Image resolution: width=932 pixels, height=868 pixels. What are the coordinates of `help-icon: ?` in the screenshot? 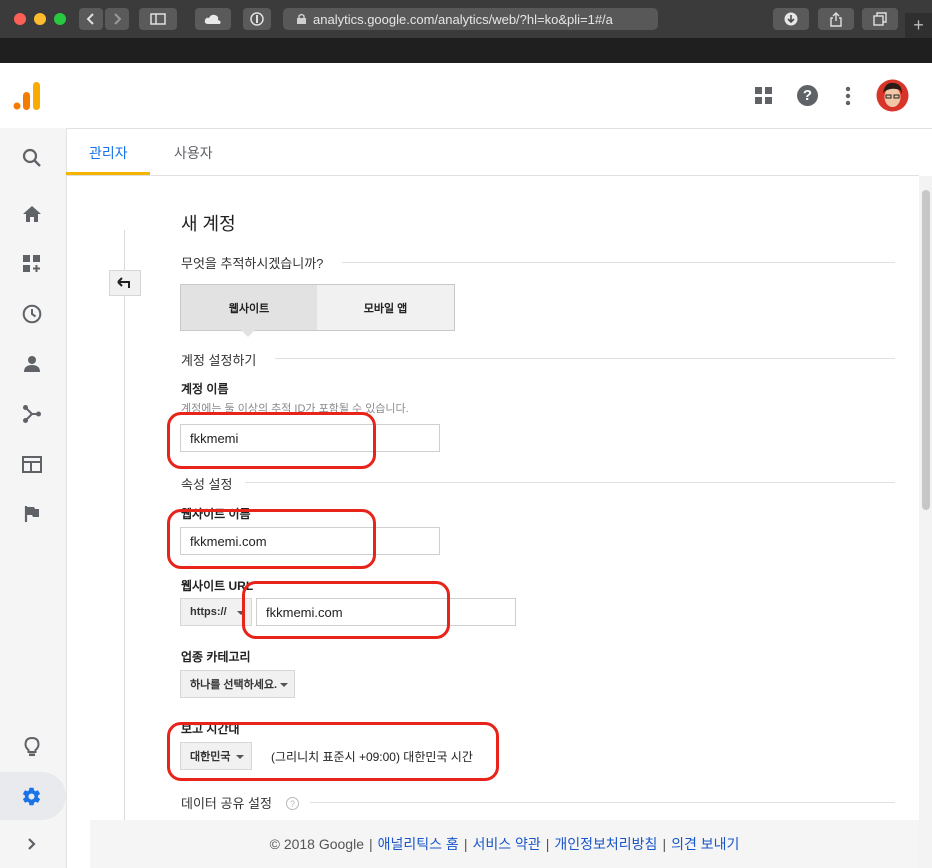 It's located at (807, 95).